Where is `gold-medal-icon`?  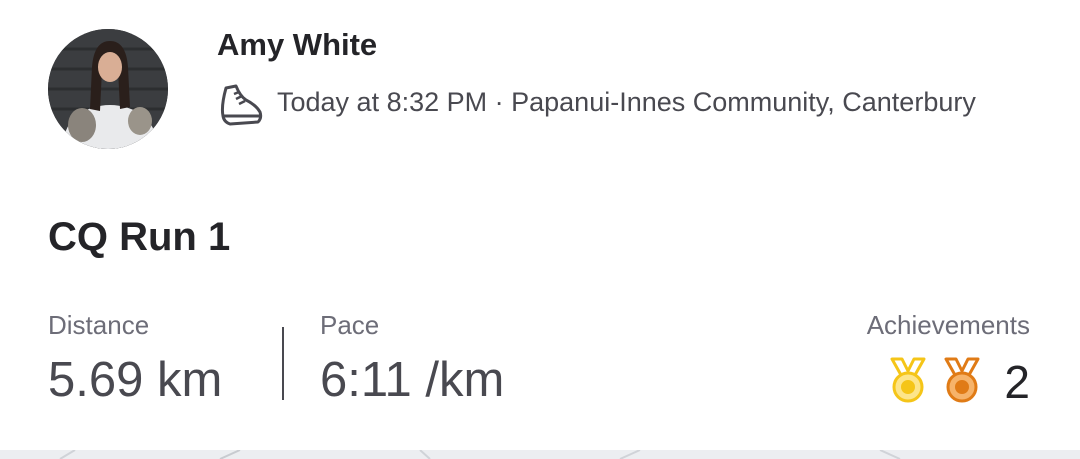 gold-medal-icon is located at coordinates (908, 380).